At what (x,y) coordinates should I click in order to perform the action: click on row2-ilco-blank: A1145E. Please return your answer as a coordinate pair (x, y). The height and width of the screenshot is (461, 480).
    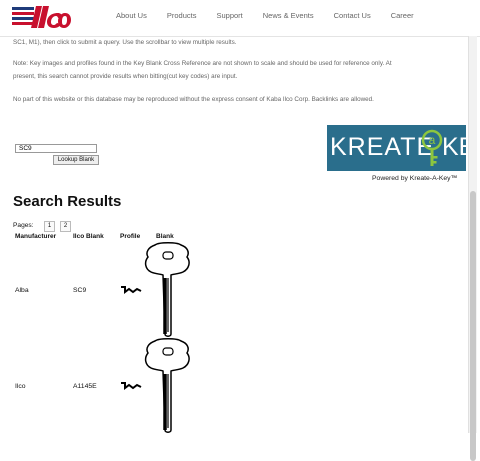
    Looking at the image, I should click on (85, 386).